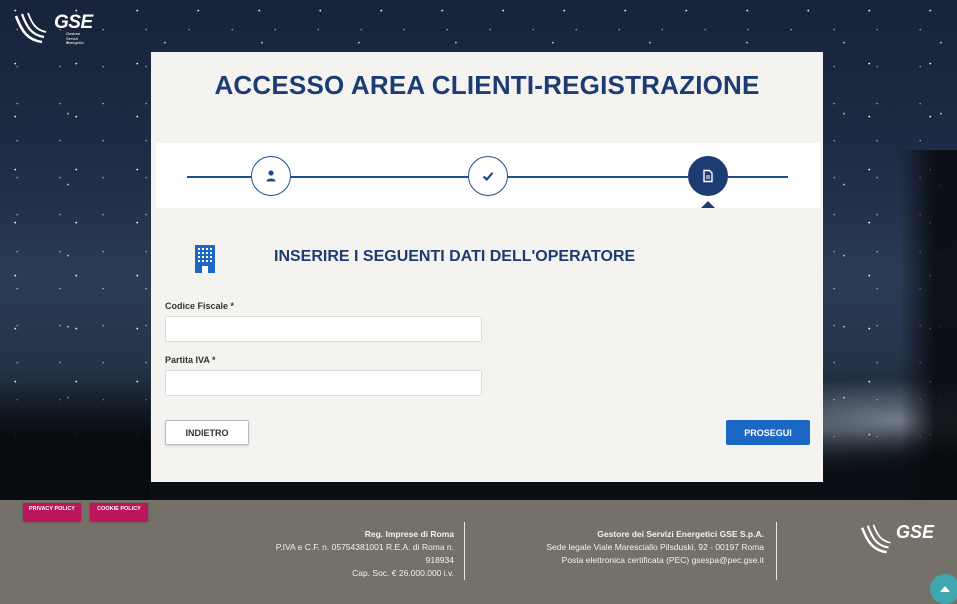  I want to click on footer-registry-line: Cap. Soc. € 26.000.000 i.v., so click(403, 573).